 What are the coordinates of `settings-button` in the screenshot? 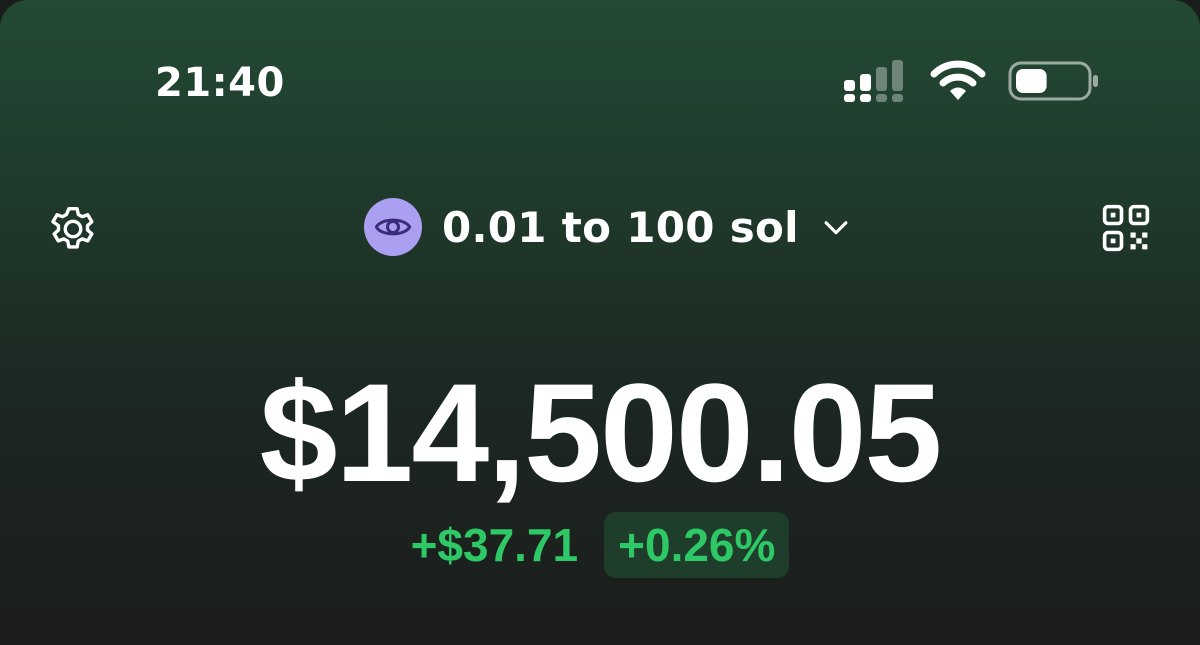 It's located at (73, 229).